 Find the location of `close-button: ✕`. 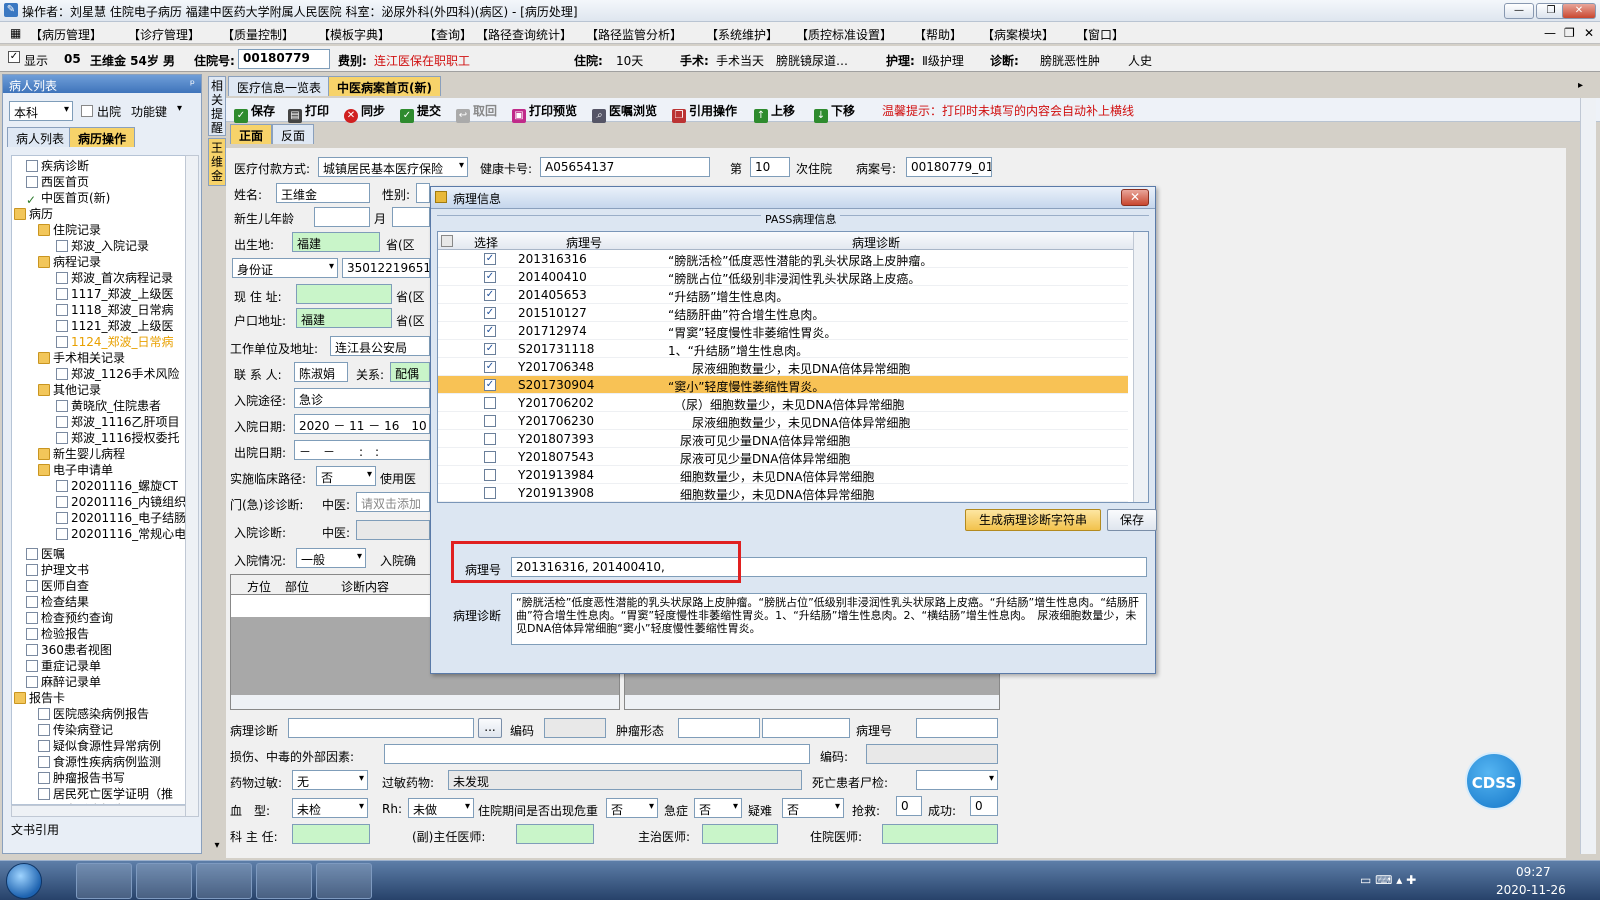

close-button: ✕ is located at coordinates (1579, 11).